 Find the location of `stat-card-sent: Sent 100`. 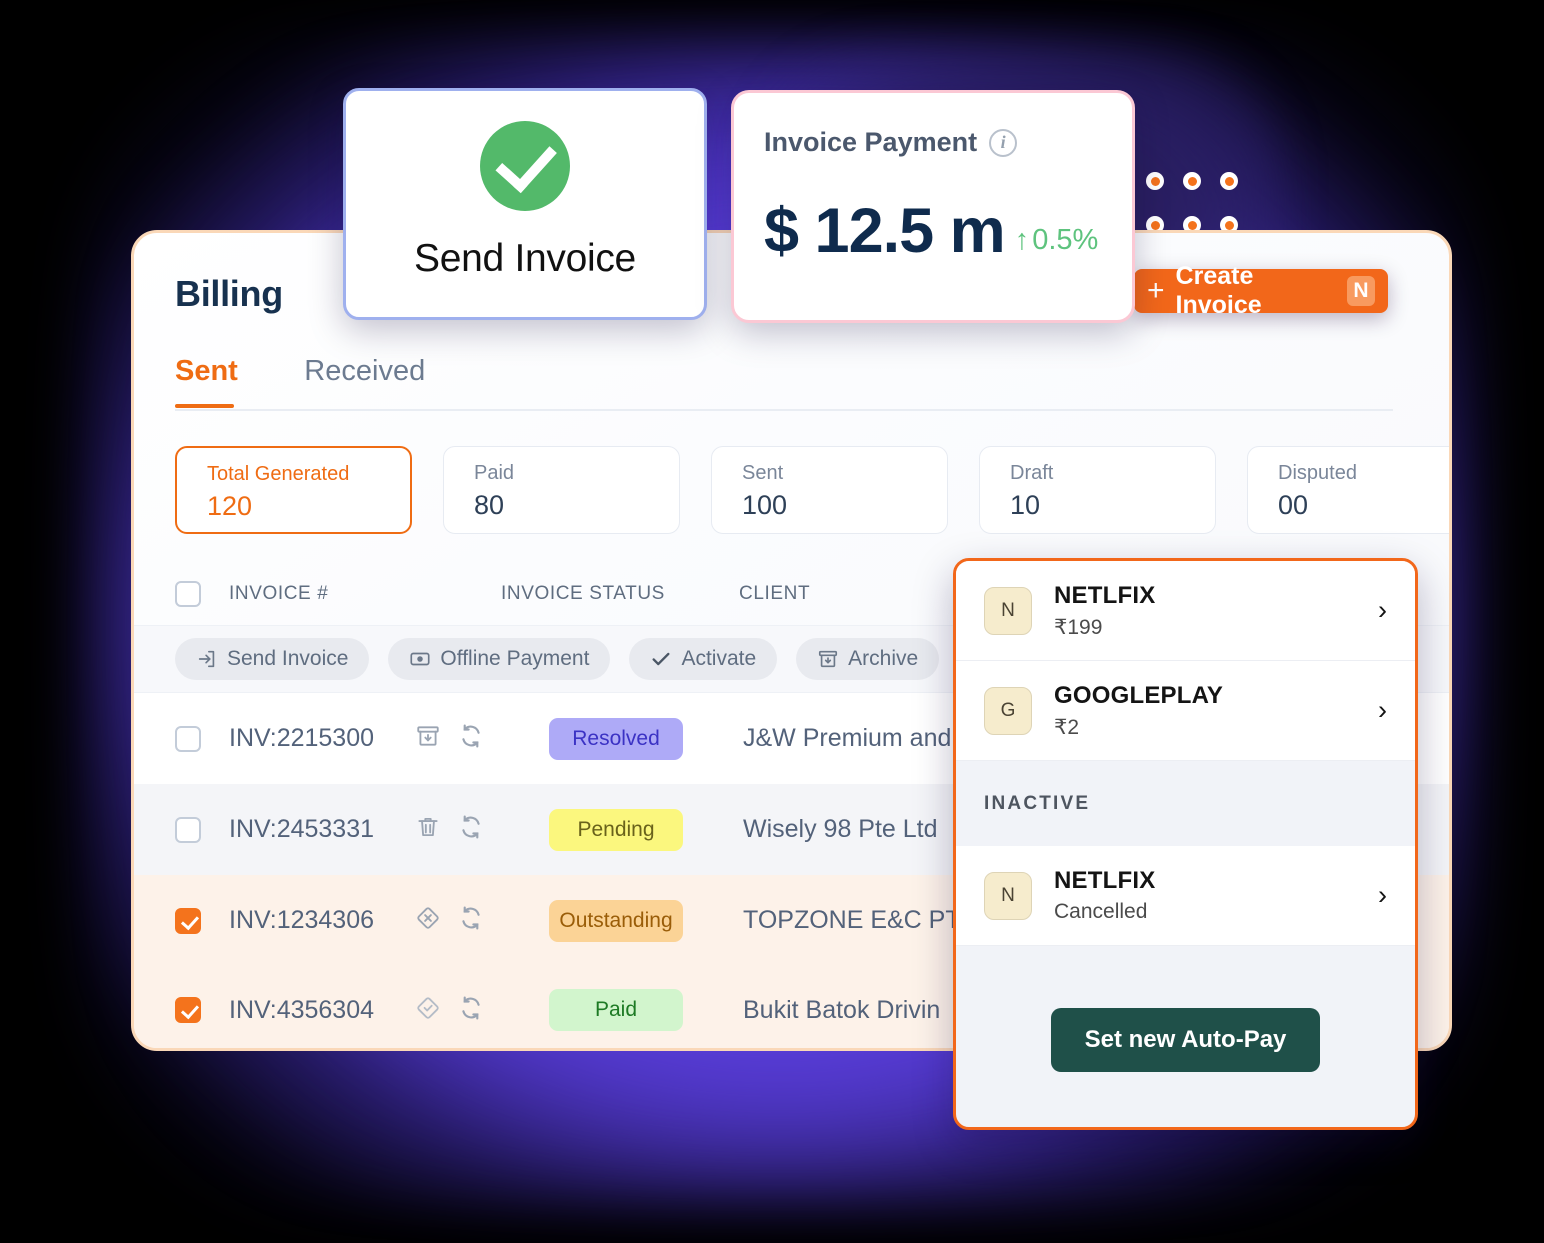

stat-card-sent: Sent 100 is located at coordinates (829, 490).